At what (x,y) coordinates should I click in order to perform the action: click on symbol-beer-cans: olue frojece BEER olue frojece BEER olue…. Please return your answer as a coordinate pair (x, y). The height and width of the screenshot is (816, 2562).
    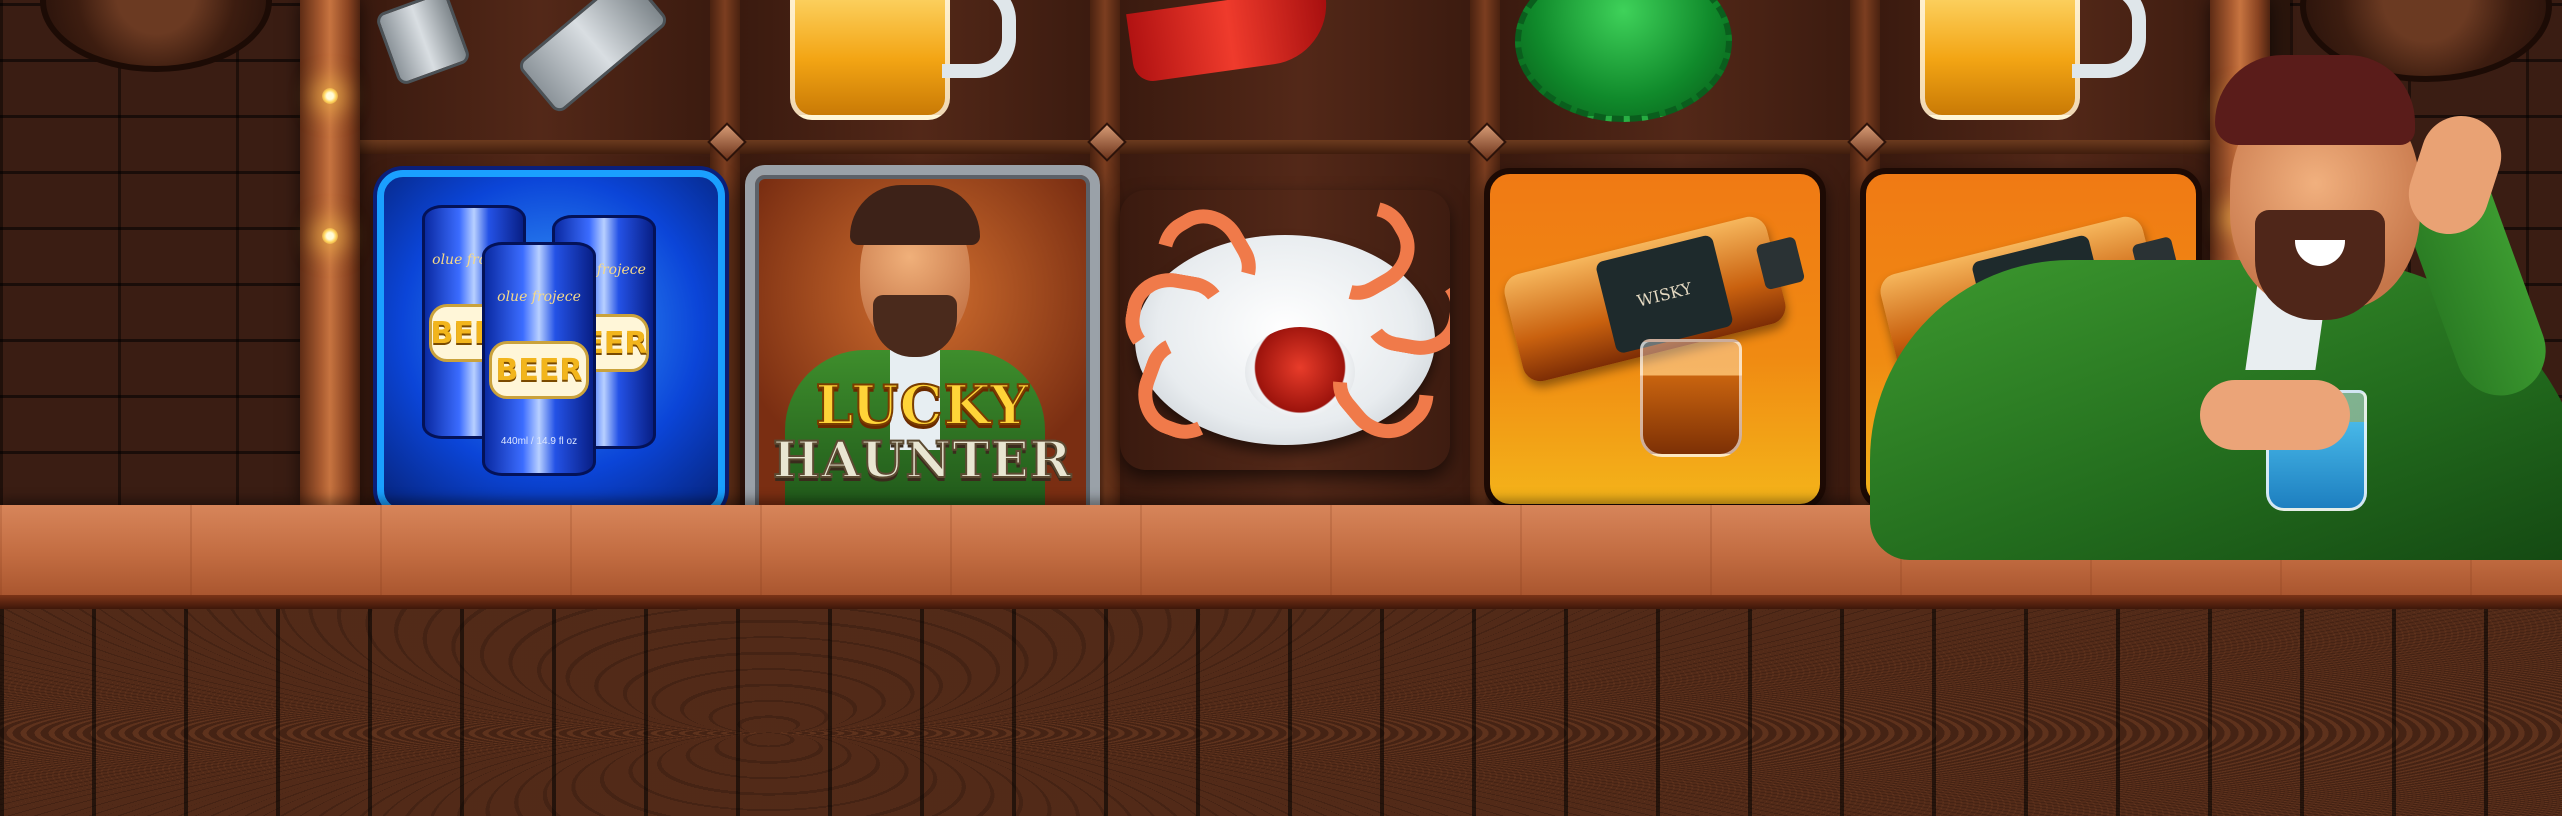
    Looking at the image, I should click on (551, 343).